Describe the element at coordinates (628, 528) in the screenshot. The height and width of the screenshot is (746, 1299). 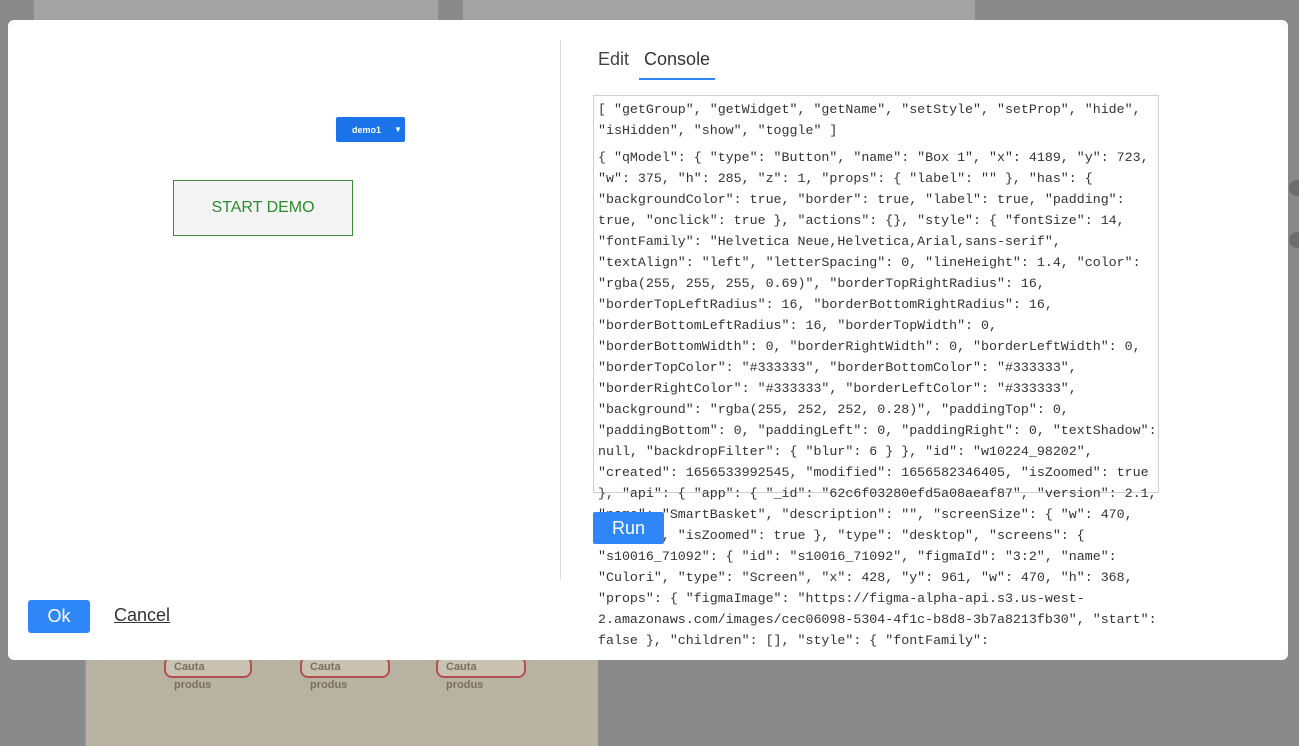
I see `run-button: Run` at that location.